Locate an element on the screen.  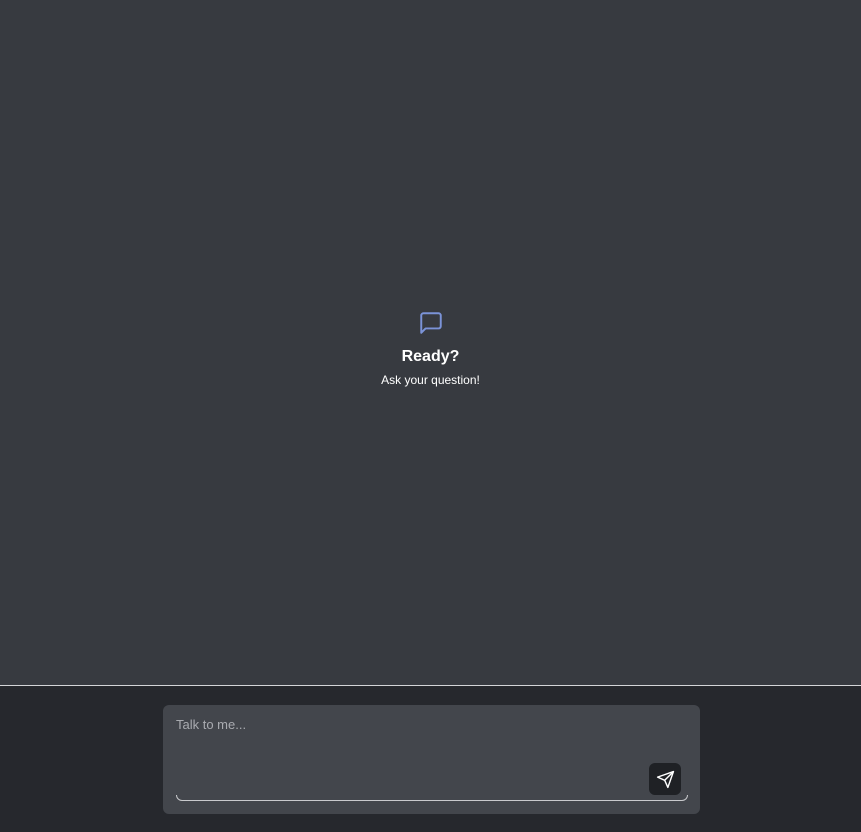
empty-state-subtitle: Ask your question! is located at coordinates (430, 380).